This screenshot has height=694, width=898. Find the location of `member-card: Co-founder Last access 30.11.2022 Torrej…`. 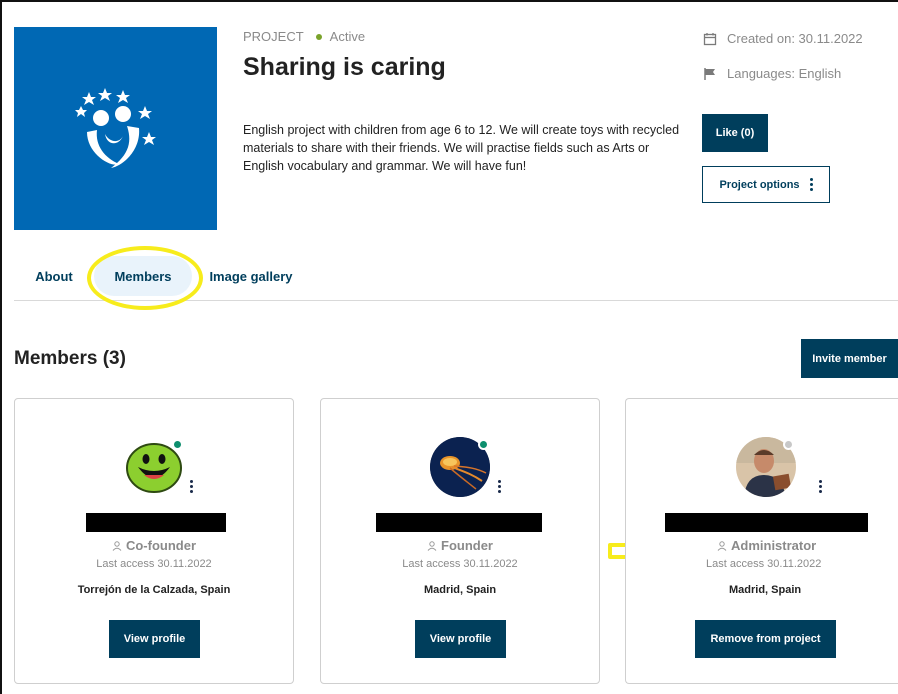

member-card: Co-founder Last access 30.11.2022 Torrej… is located at coordinates (154, 541).